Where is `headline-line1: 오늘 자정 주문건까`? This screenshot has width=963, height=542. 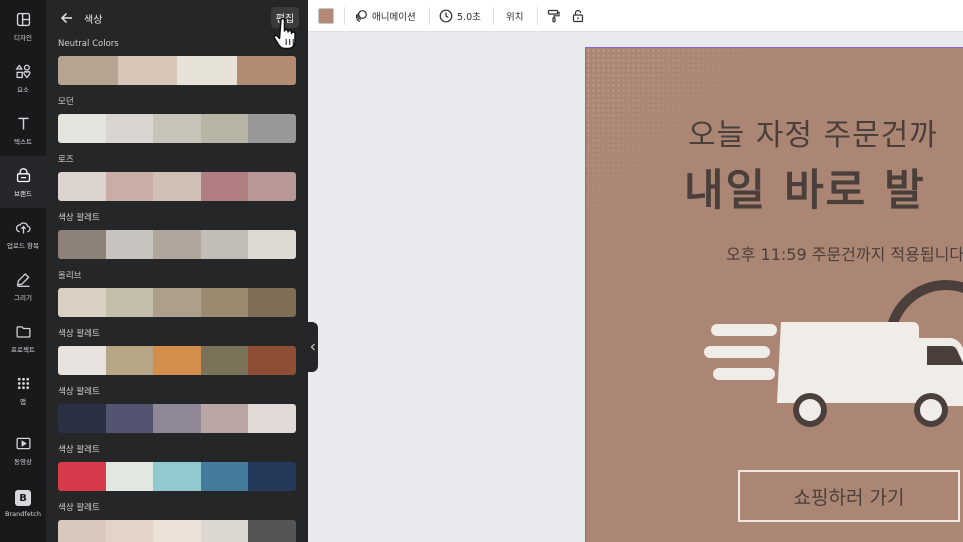 headline-line1: 오늘 자정 주문건까 is located at coordinates (813, 132).